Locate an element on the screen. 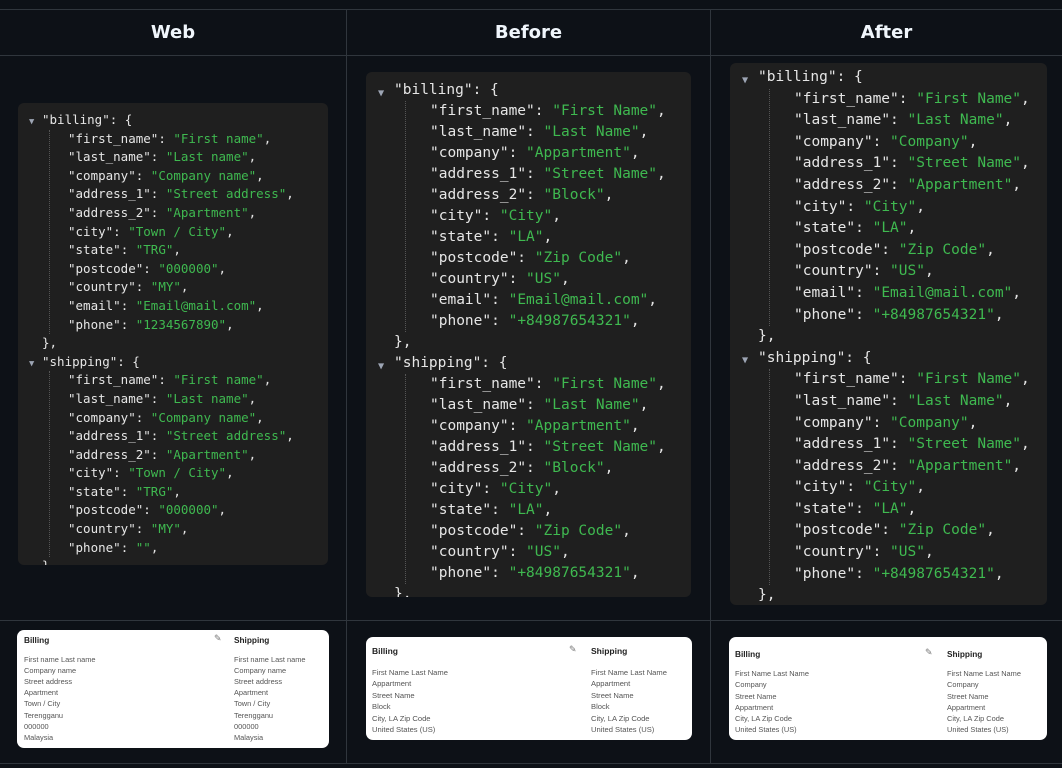 The image size is (1062, 768). json-field-row: "company": "Appartment", is located at coordinates (542, 153).